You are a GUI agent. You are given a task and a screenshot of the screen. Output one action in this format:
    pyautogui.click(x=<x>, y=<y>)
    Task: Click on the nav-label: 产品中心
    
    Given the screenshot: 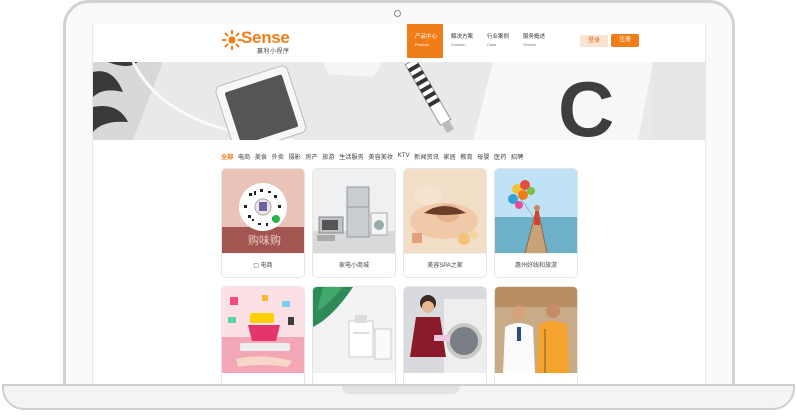 What is the action you would take?
    pyautogui.click(x=426, y=37)
    